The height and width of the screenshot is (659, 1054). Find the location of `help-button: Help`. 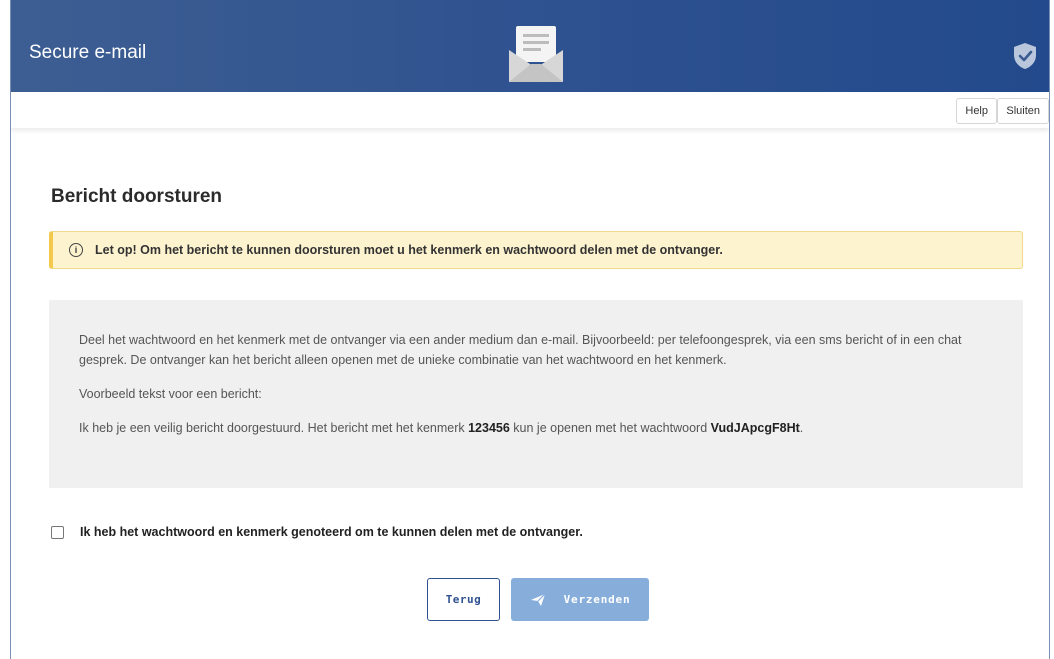

help-button: Help is located at coordinates (976, 111).